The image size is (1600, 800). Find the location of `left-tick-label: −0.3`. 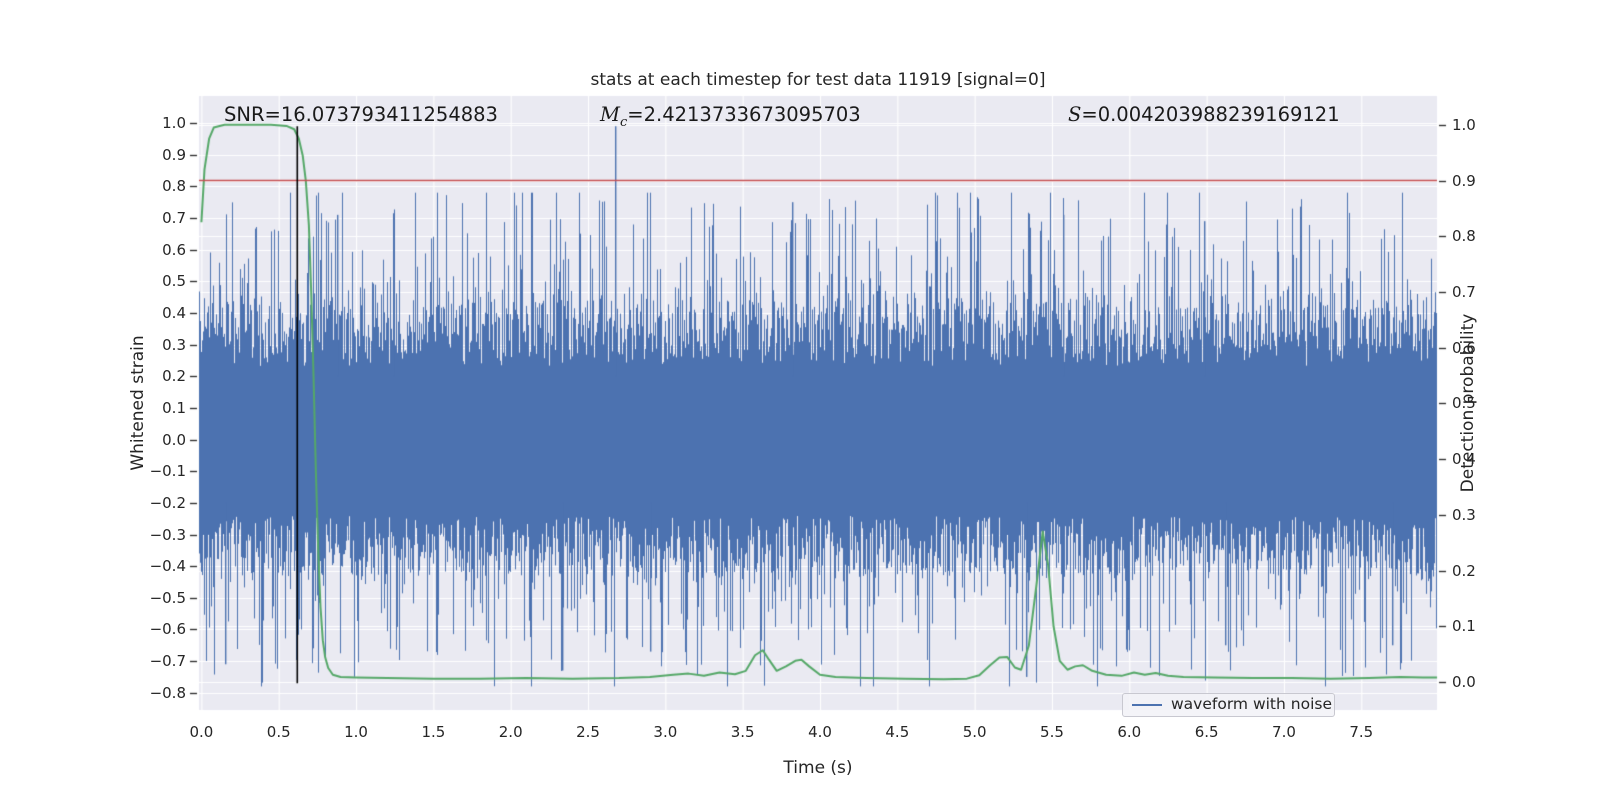

left-tick-label: −0.3 is located at coordinates (167, 534).